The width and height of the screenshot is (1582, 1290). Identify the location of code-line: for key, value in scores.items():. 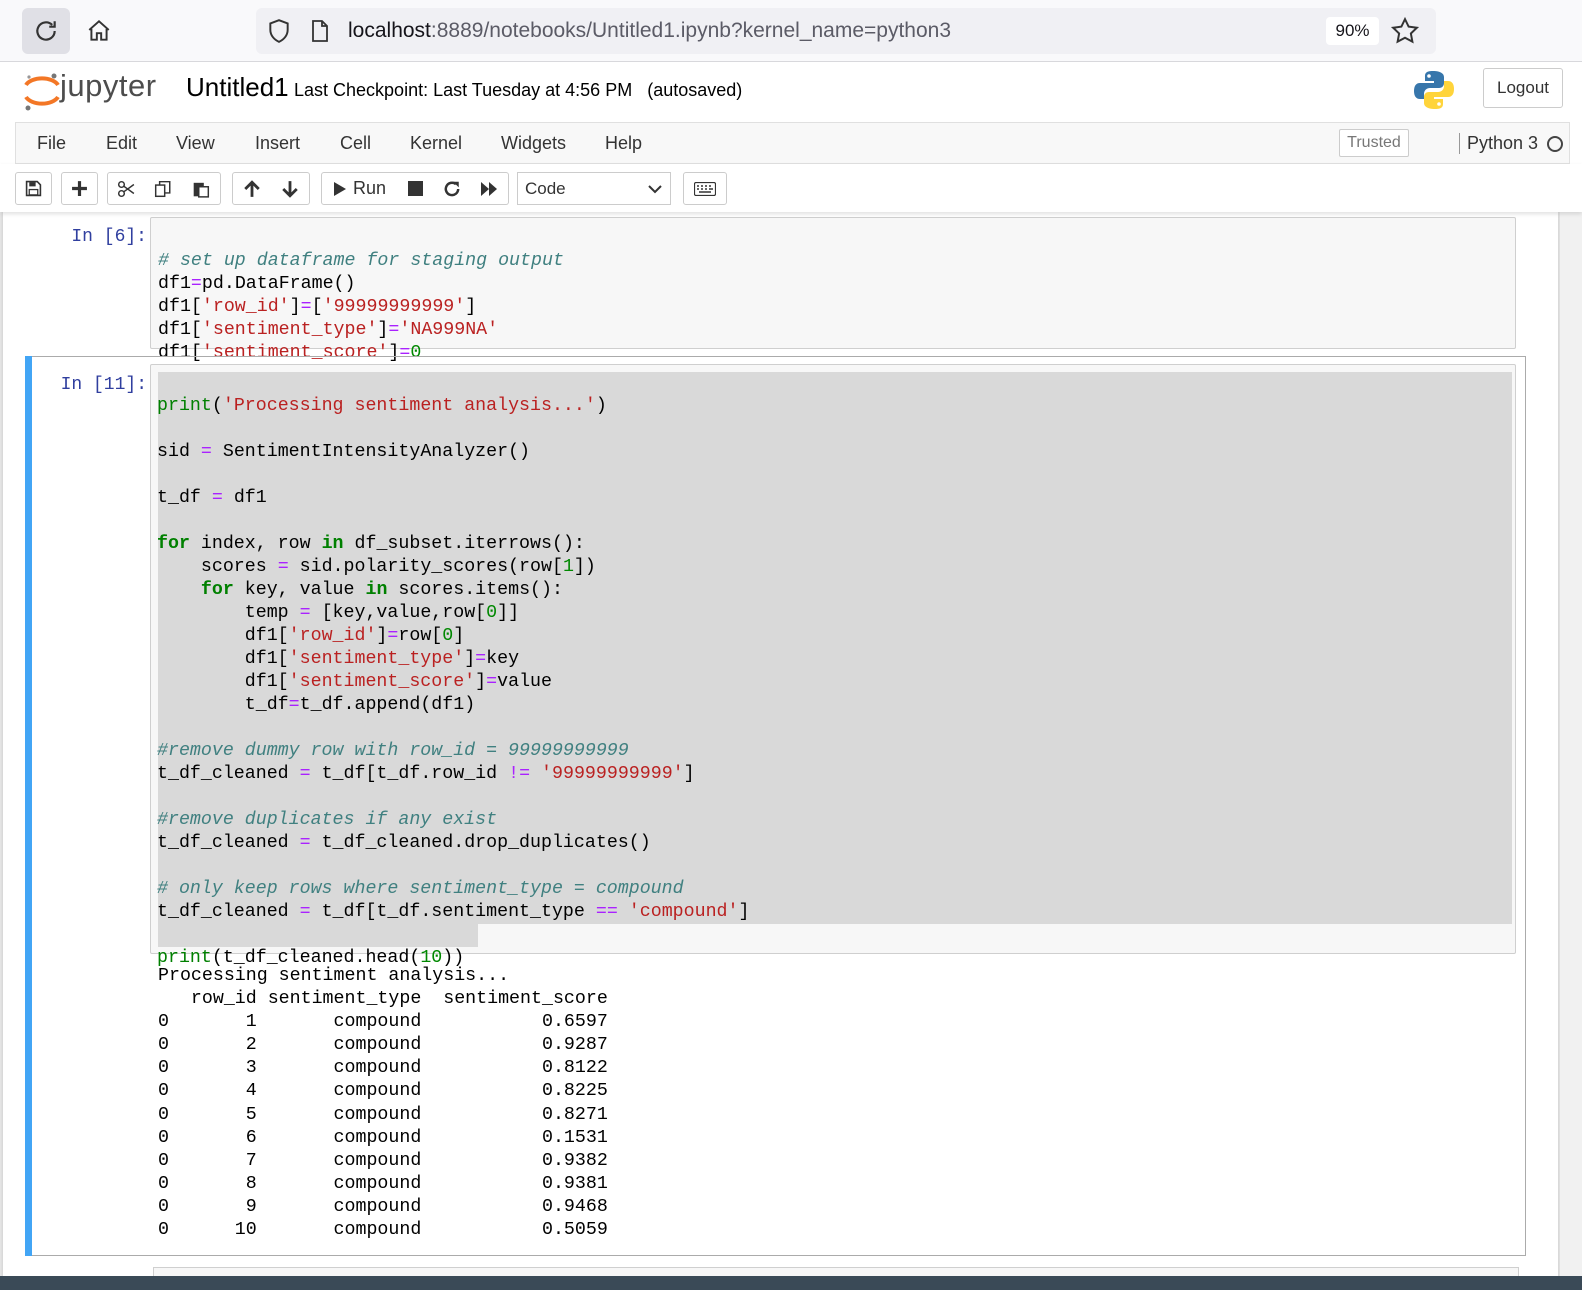
(381, 590).